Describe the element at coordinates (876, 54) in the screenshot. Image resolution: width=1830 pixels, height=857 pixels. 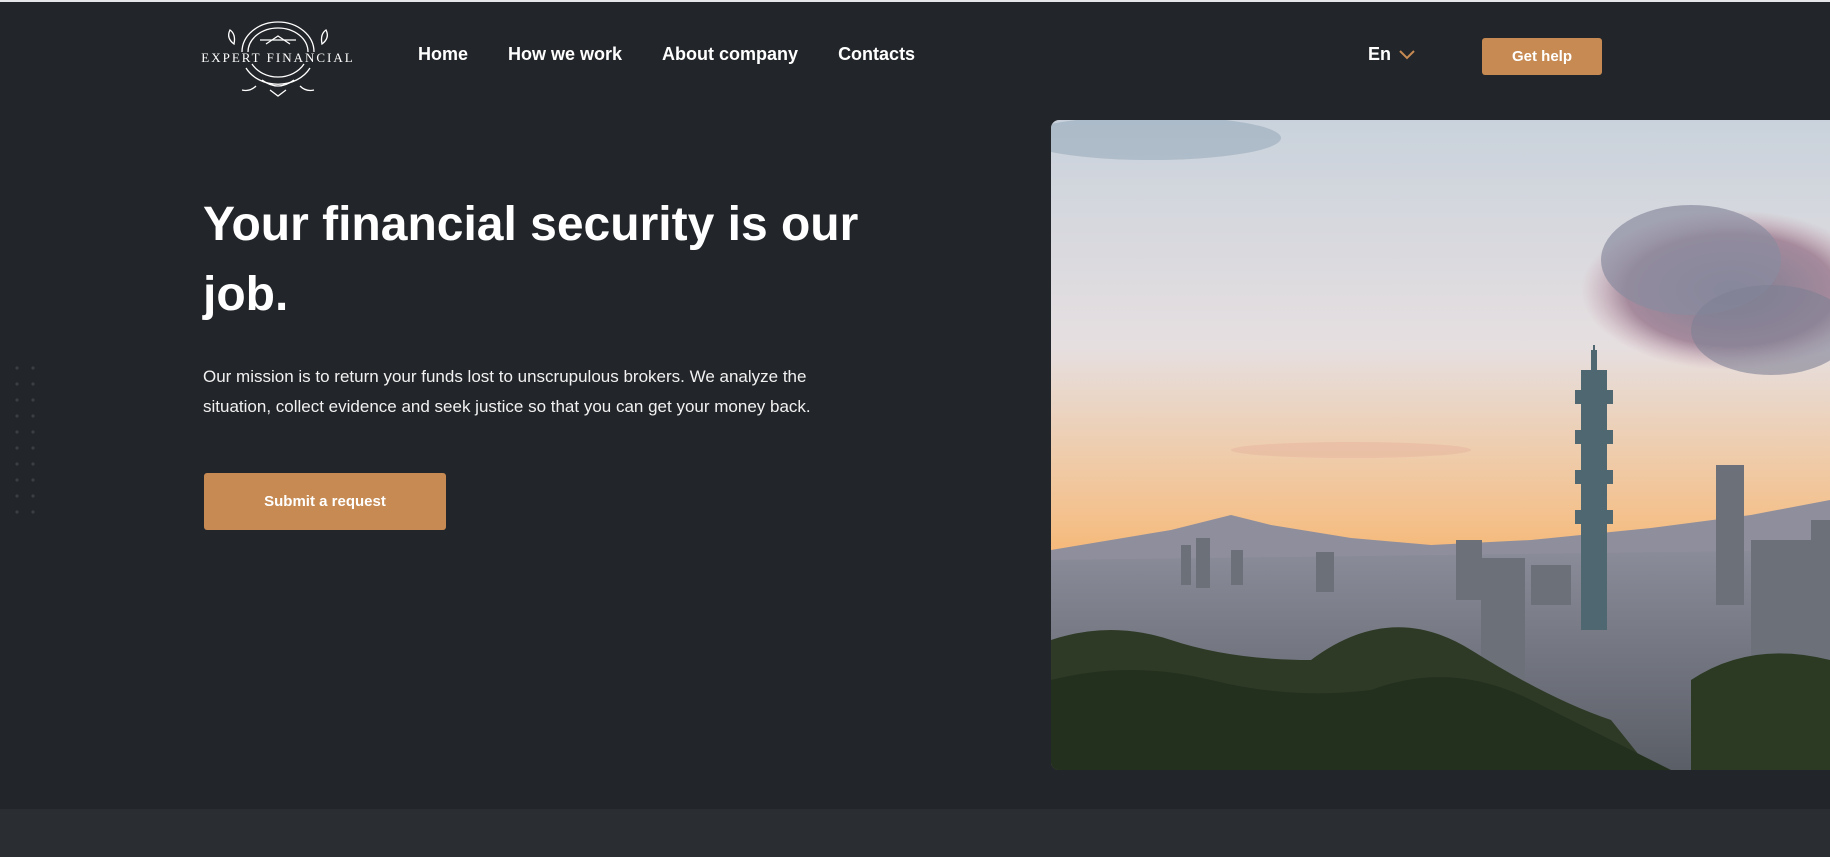
I see `nav-contacts: Contacts` at that location.